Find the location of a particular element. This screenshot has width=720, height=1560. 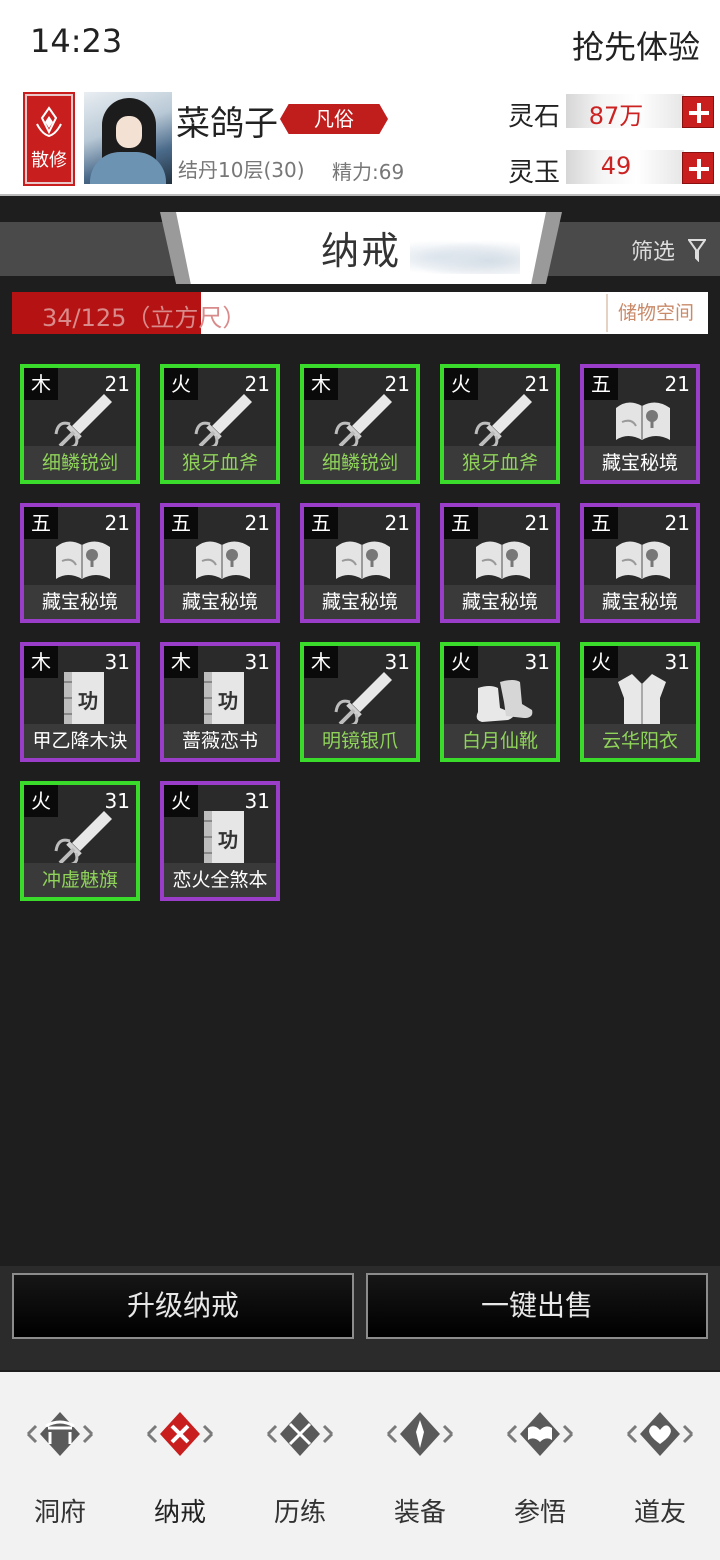

upgrade-ring-button: 升级纳戒 is located at coordinates (183, 1306).